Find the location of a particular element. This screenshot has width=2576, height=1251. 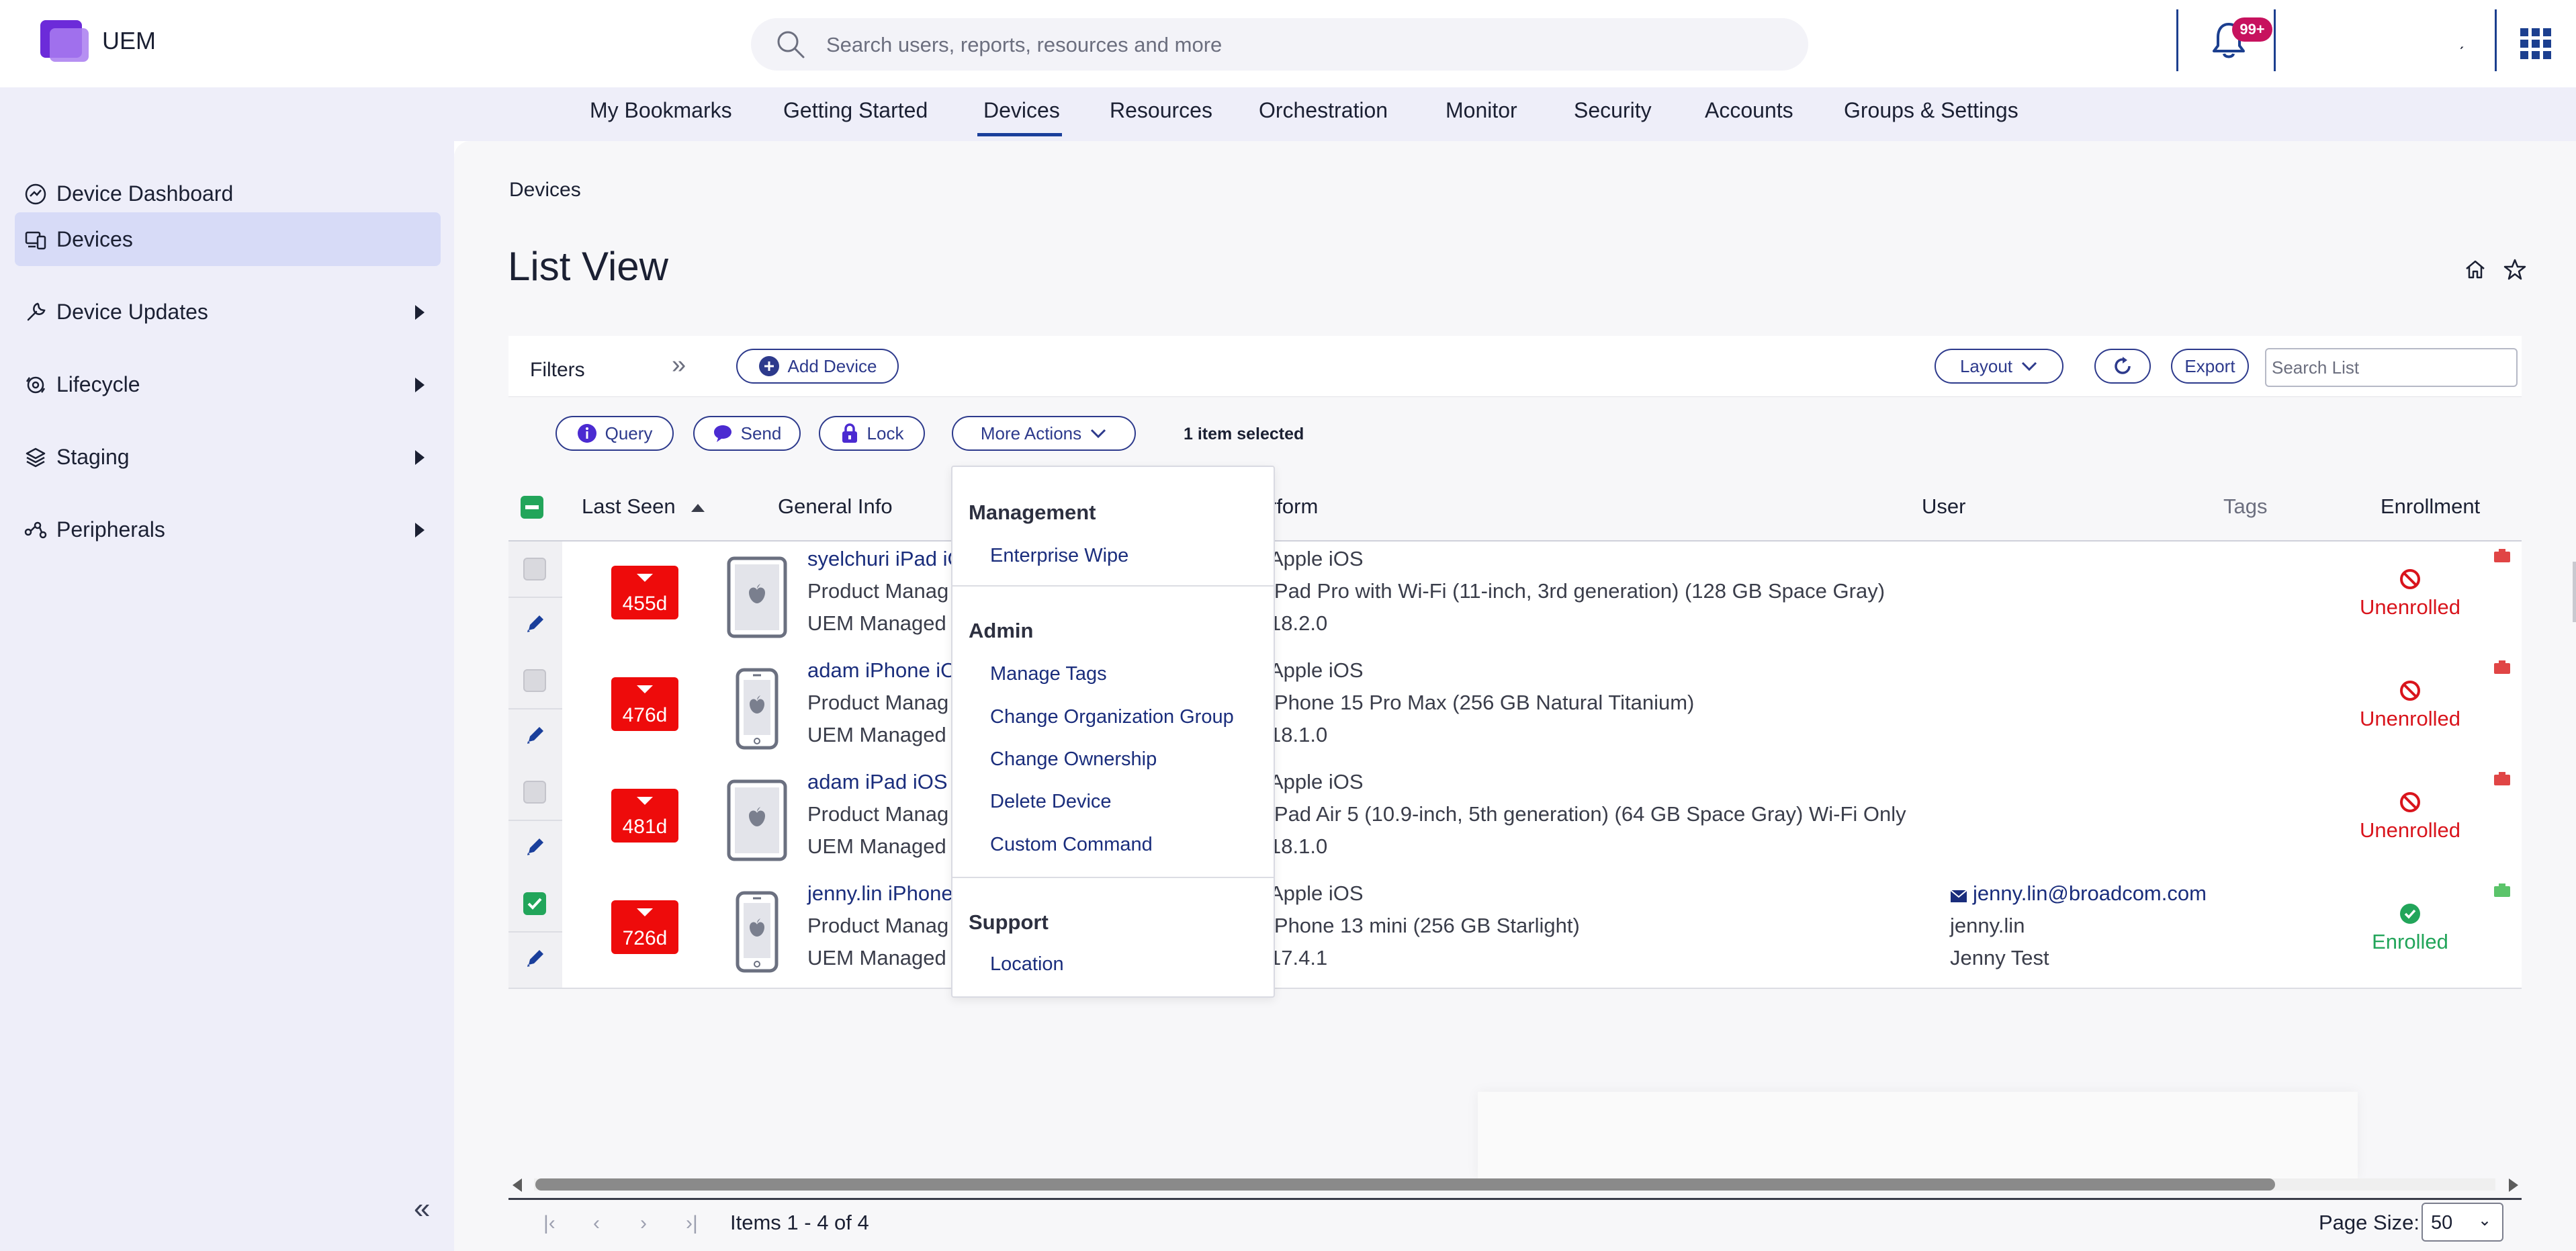

send-button: Send is located at coordinates (747, 433).